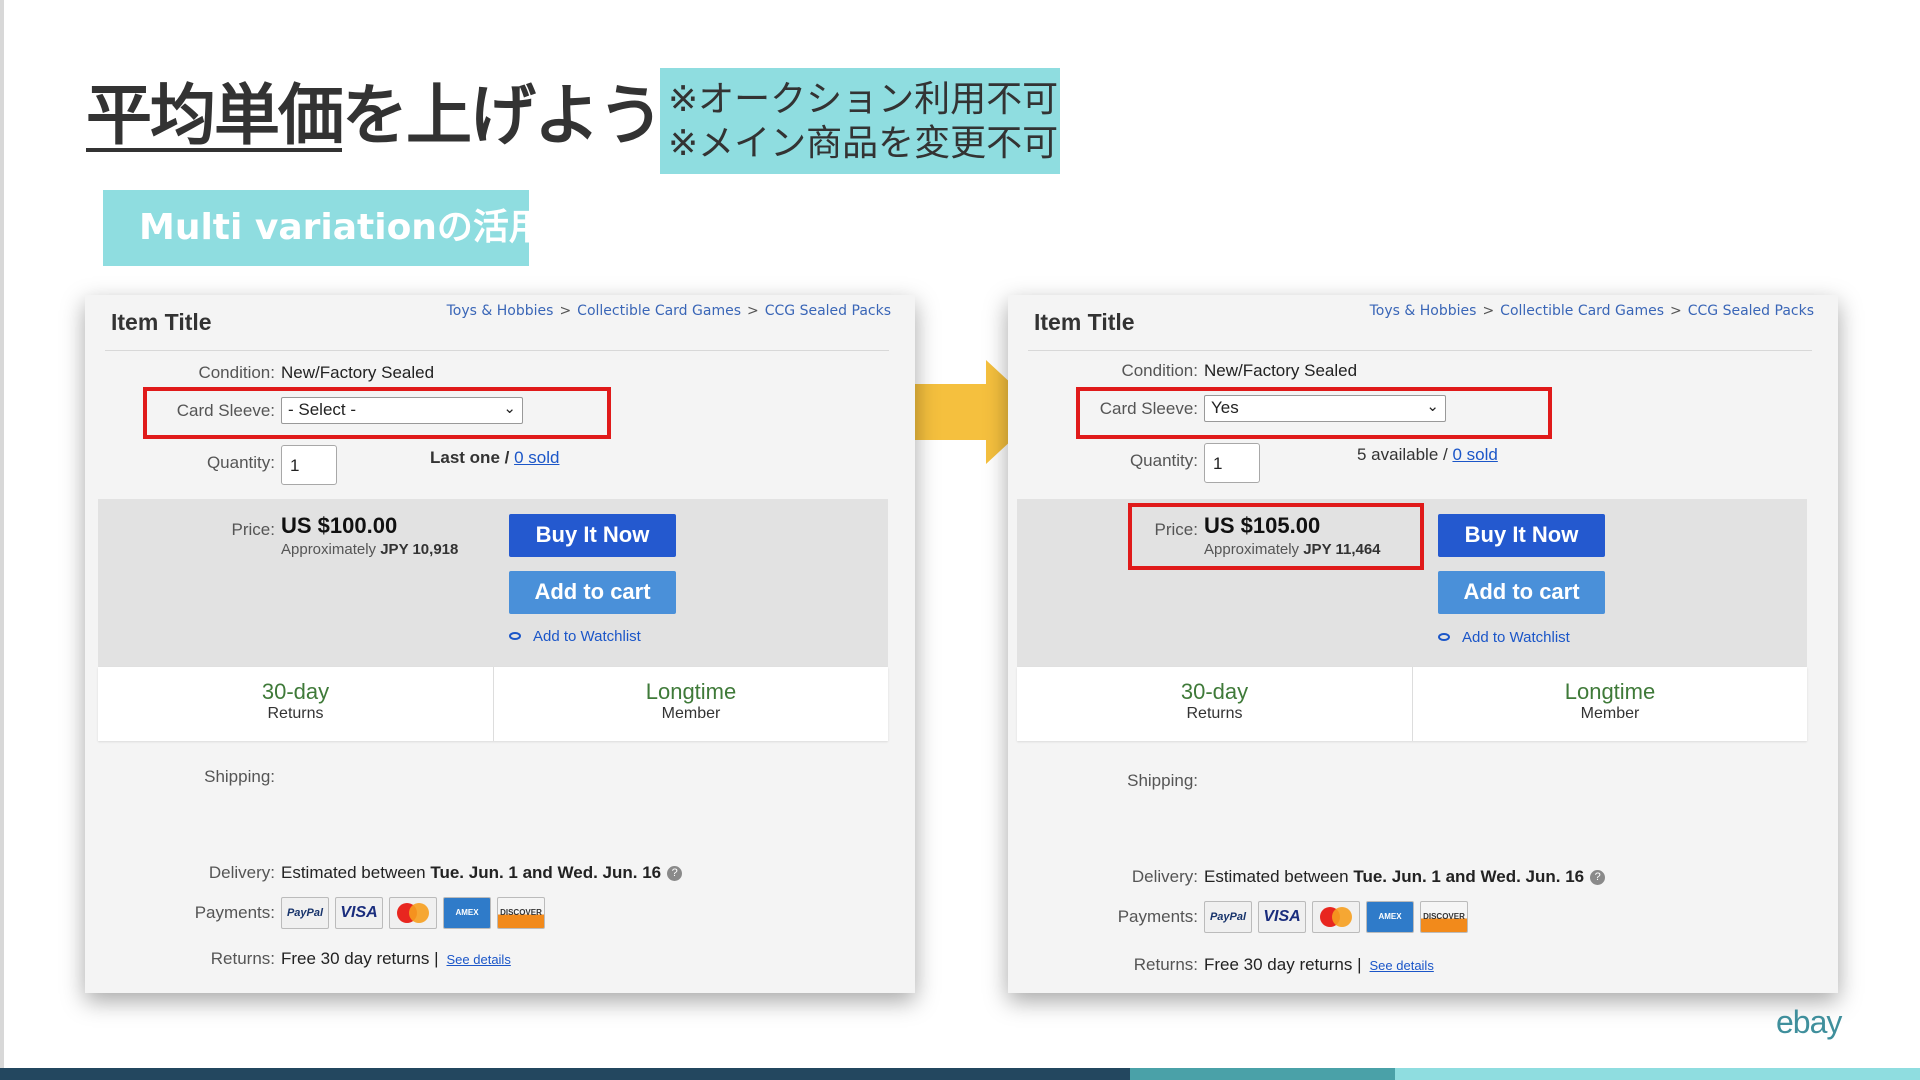 The height and width of the screenshot is (1080, 1920). What do you see at coordinates (1281, 370) in the screenshot?
I see `condition-value: New/Factory Sealed` at bounding box center [1281, 370].